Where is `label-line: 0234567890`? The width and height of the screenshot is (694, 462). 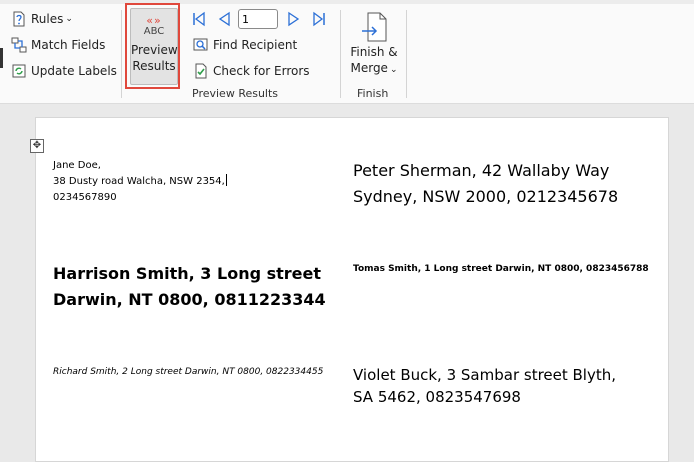
label-line: 0234567890 is located at coordinates (85, 197).